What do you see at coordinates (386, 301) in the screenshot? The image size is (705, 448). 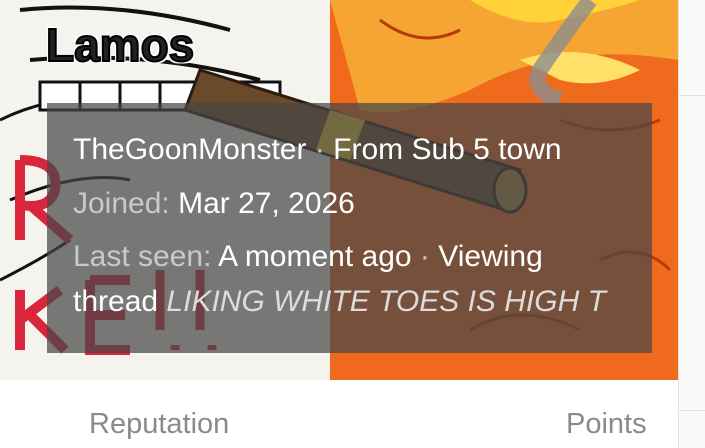 I see `thread-link: LIKING WHITE TOES IS HIGH T` at bounding box center [386, 301].